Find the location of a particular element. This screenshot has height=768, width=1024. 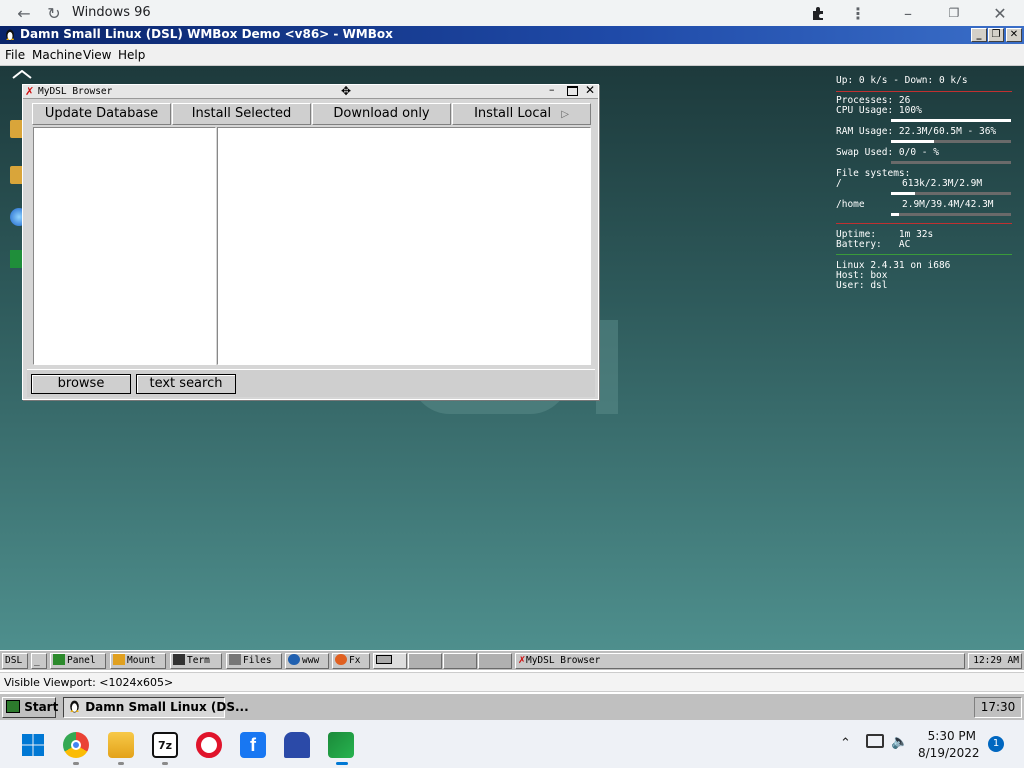

fs-root-name: / is located at coordinates (839, 183).